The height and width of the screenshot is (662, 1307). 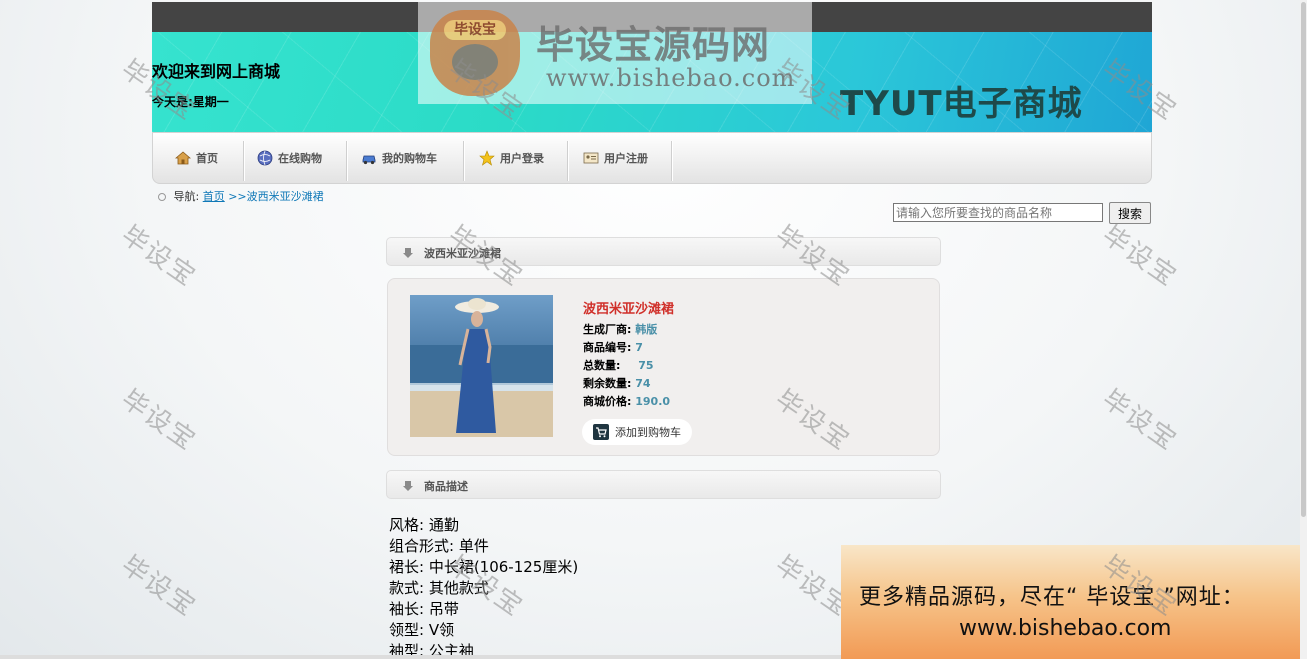 I want to click on nav-label-register: 用户注册, so click(x=626, y=158).